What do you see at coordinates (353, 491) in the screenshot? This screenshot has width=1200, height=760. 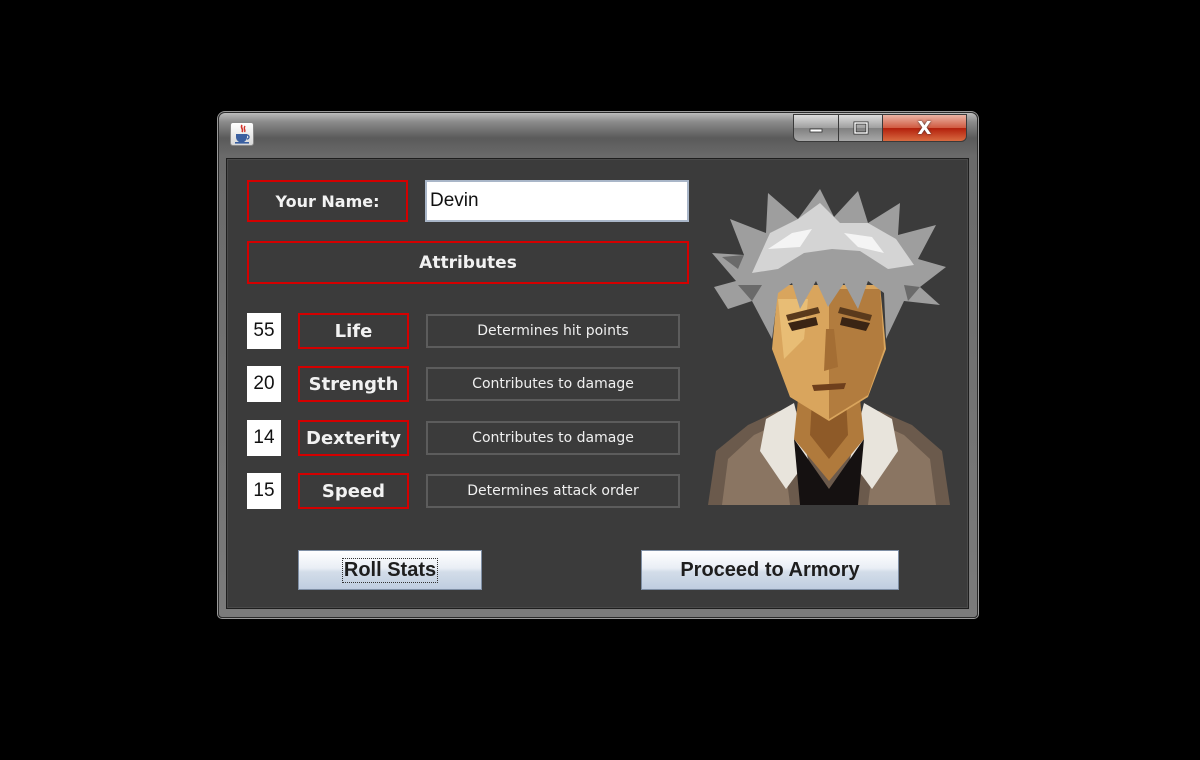 I see `stat-name: Speed` at bounding box center [353, 491].